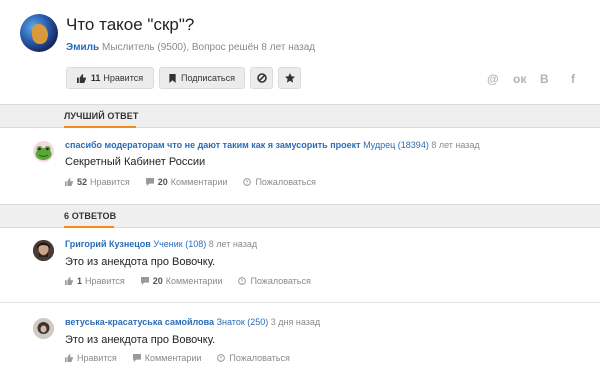 This screenshot has width=600, height=374. What do you see at coordinates (95, 78) in the screenshot?
I see `like-count: 11` at bounding box center [95, 78].